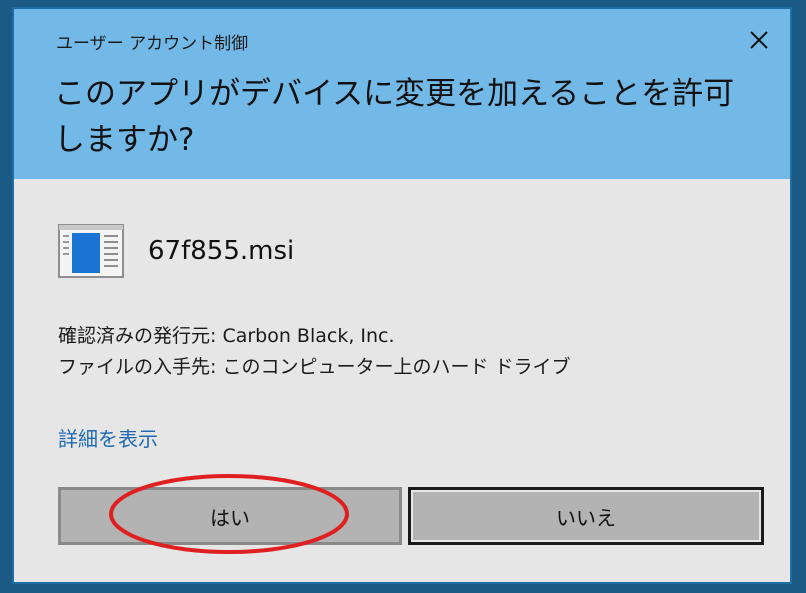 Image resolution: width=806 pixels, height=593 pixels. I want to click on yes-button-label: はい, so click(230, 517).